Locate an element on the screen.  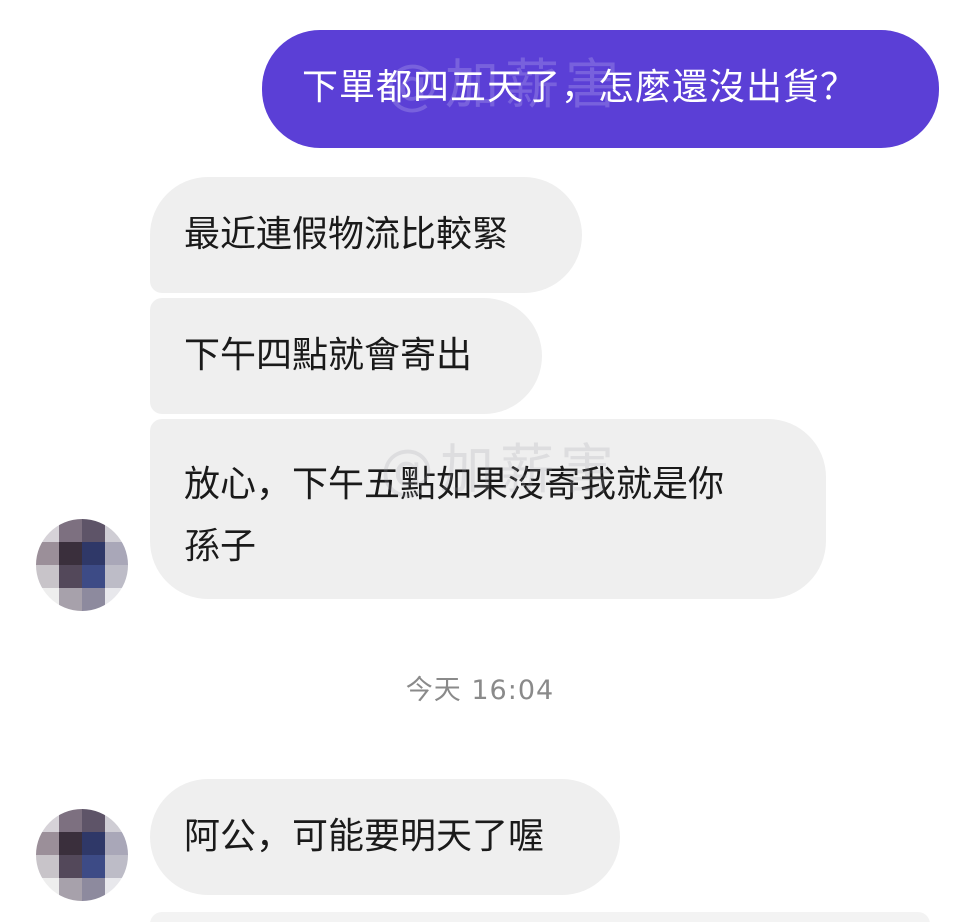
message-text-line-2: 孫子 is located at coordinates (220, 546).